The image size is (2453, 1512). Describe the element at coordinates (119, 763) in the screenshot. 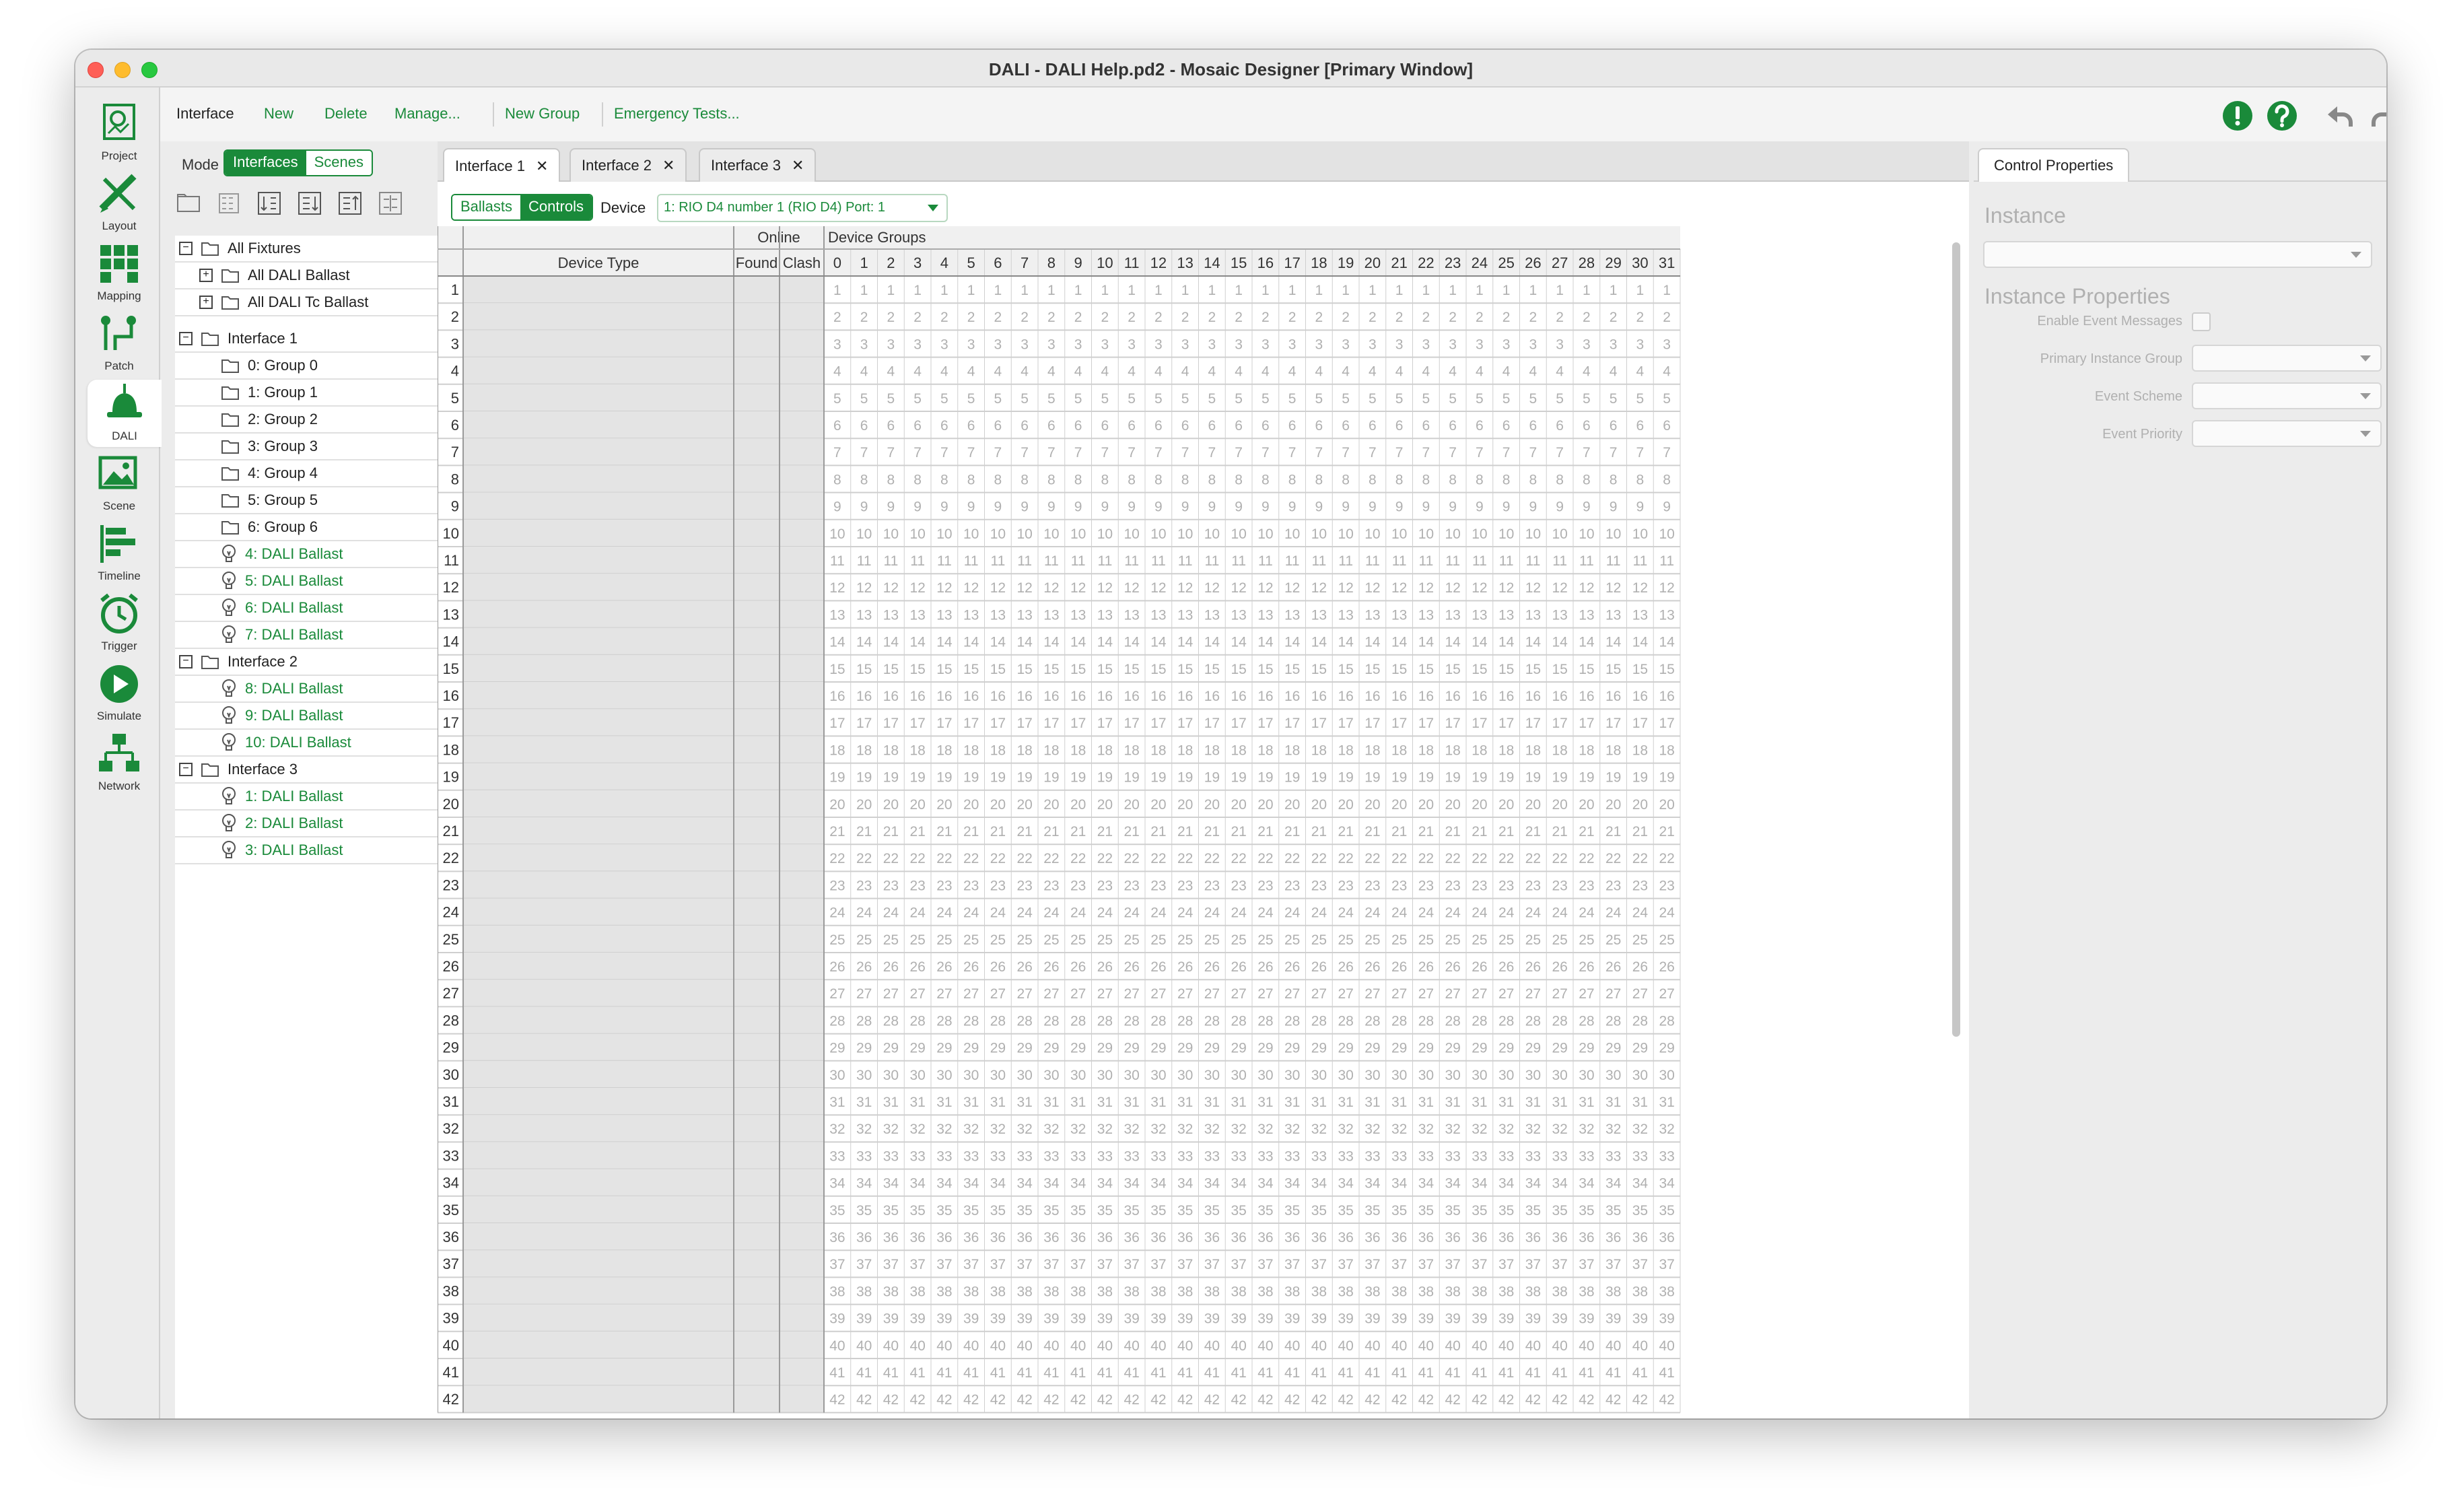

I see `mode-network: Network` at that location.